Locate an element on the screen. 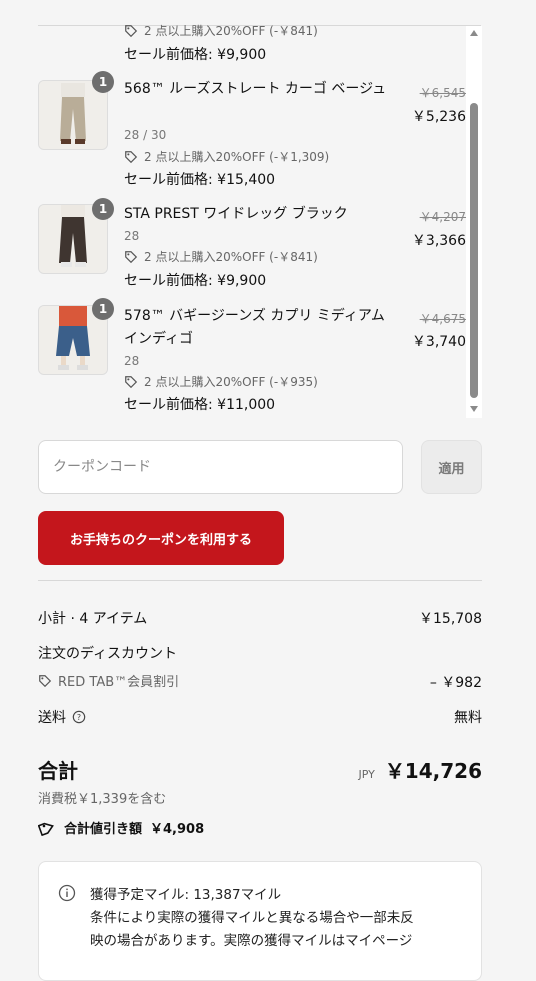 Image resolution: width=536 pixels, height=981 pixels. discount-name: RED TAB™会員割引 is located at coordinates (119, 682).